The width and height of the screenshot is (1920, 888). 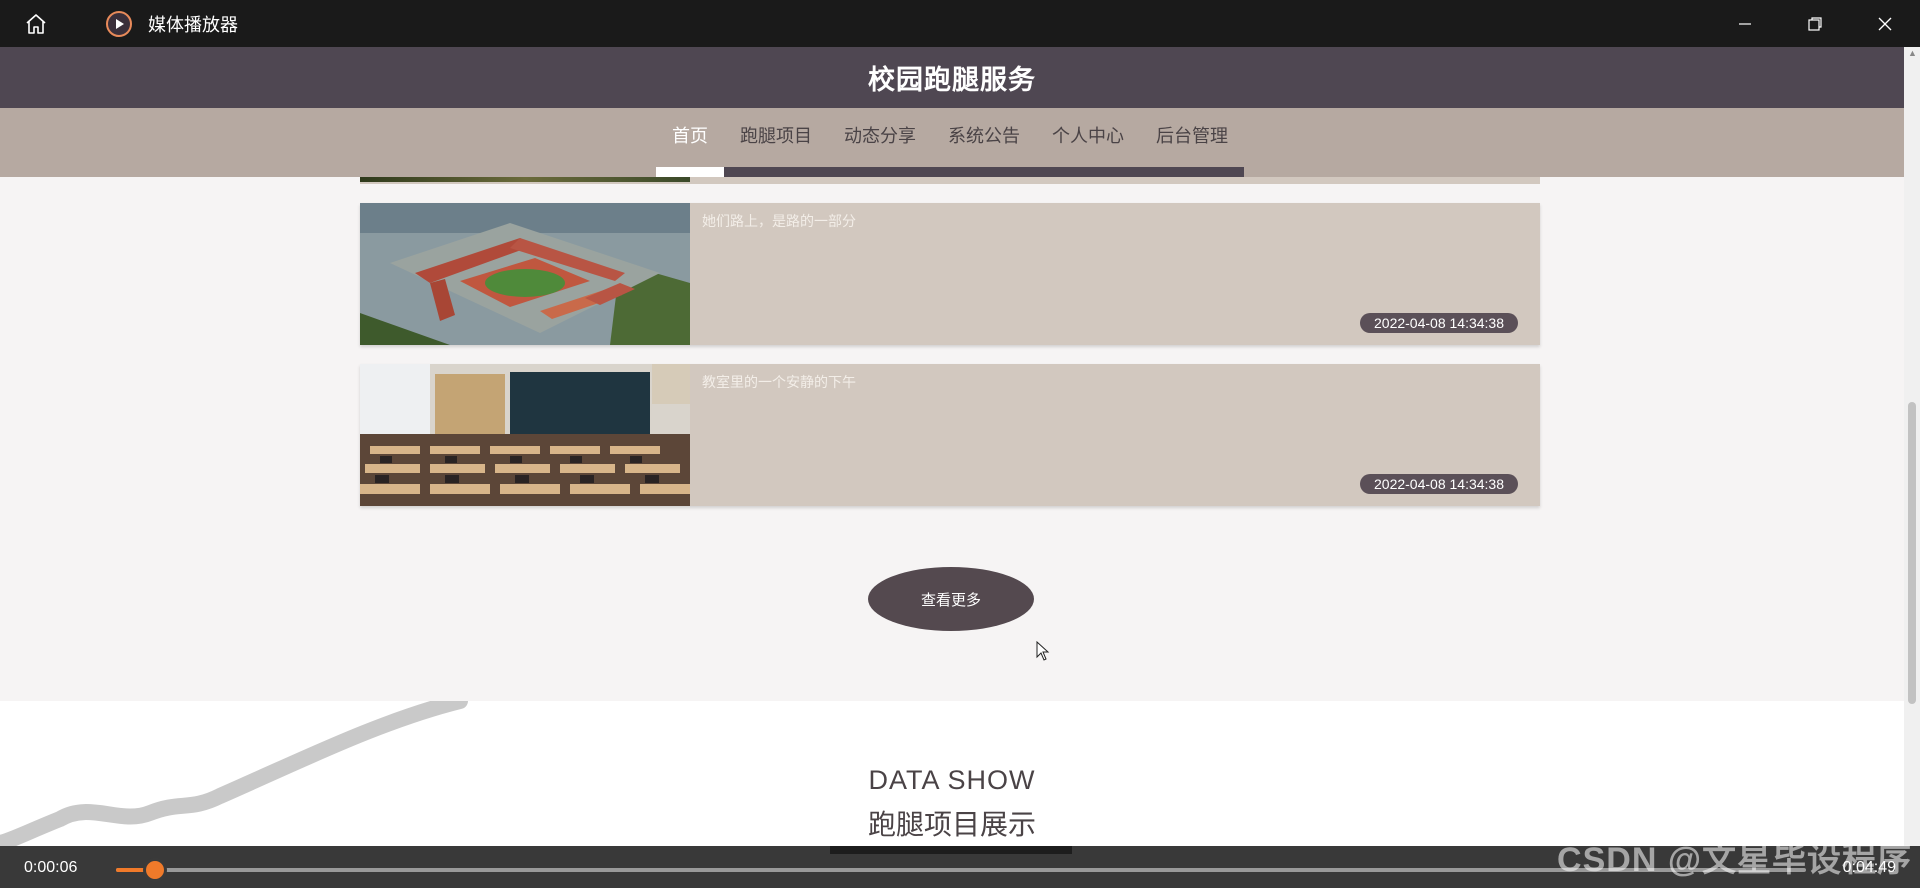 I want to click on nav-item-label: 首页, so click(x=690, y=136).